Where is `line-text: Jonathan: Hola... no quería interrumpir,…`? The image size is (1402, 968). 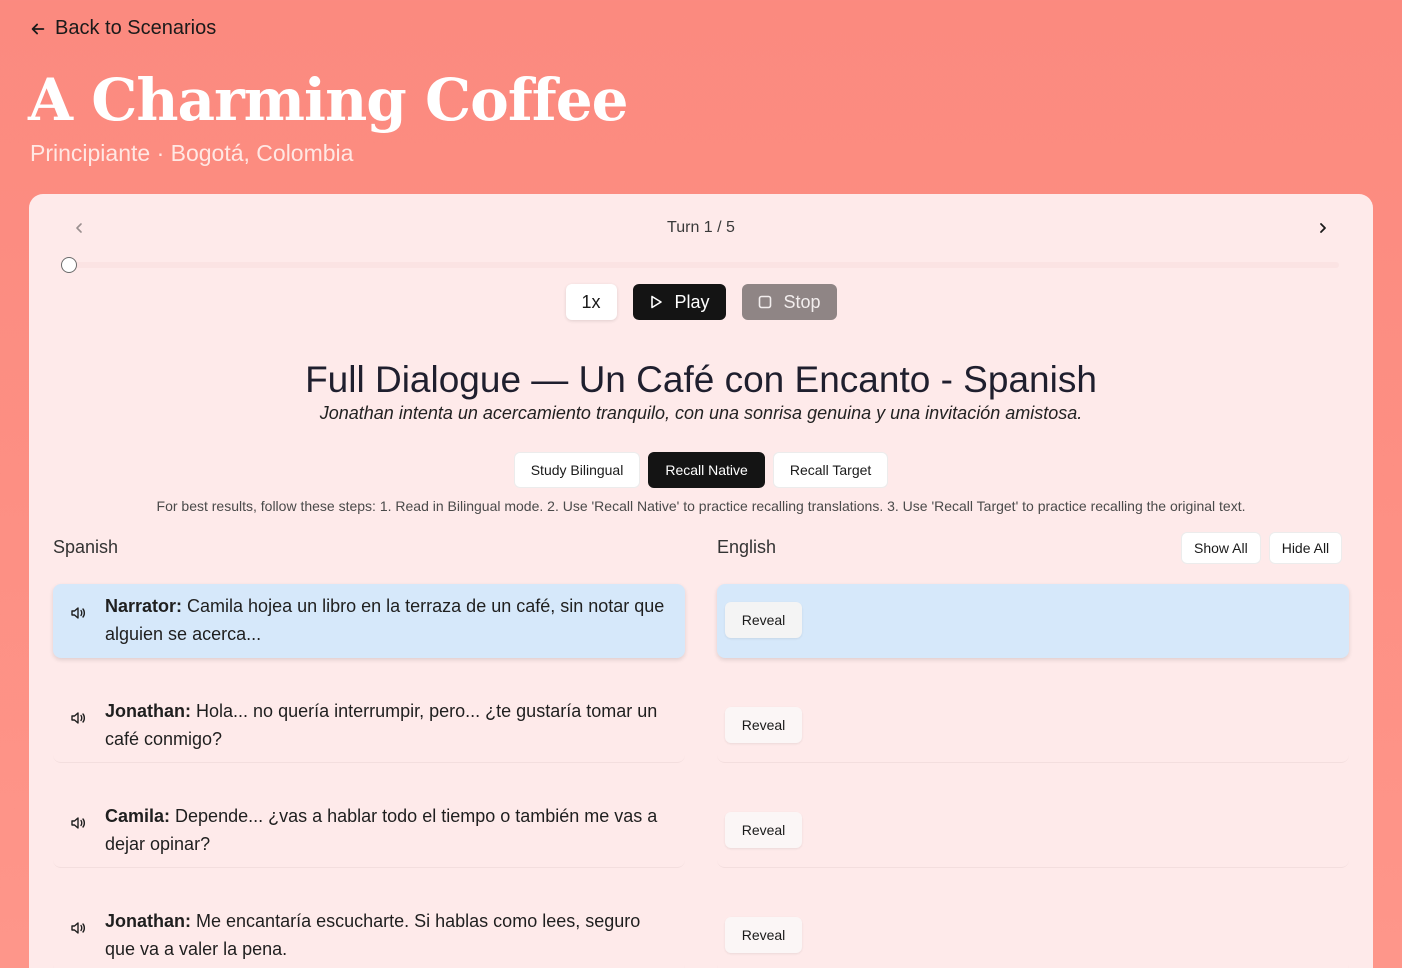
line-text: Jonathan: Hola... no quería interrumpir,… is located at coordinates (390, 725).